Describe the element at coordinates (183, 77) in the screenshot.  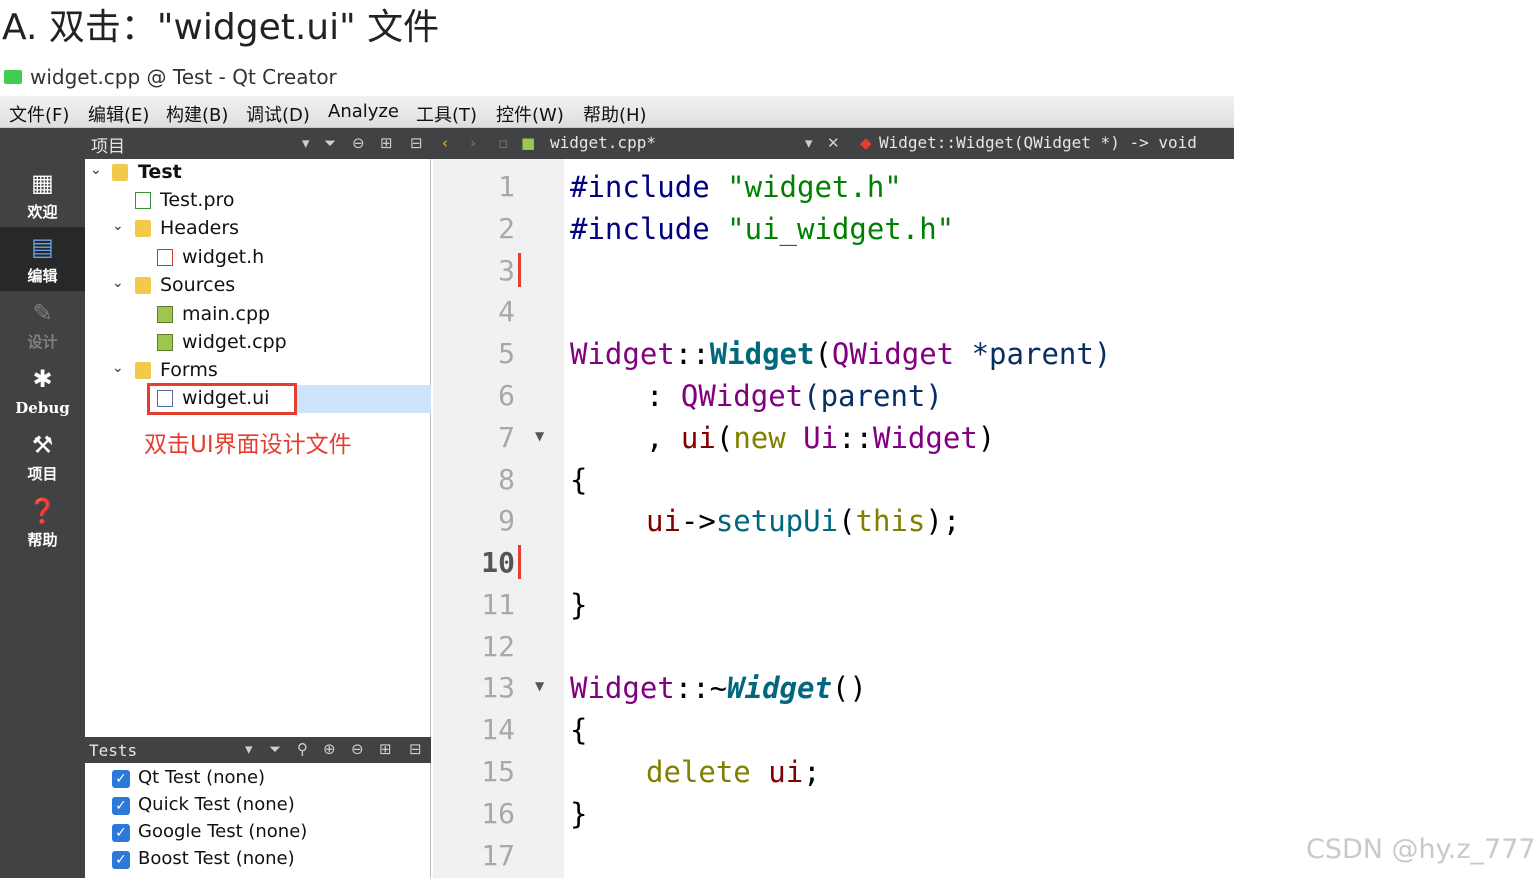
I see `window-title: widget.cpp @ Test - Qt Creator` at that location.